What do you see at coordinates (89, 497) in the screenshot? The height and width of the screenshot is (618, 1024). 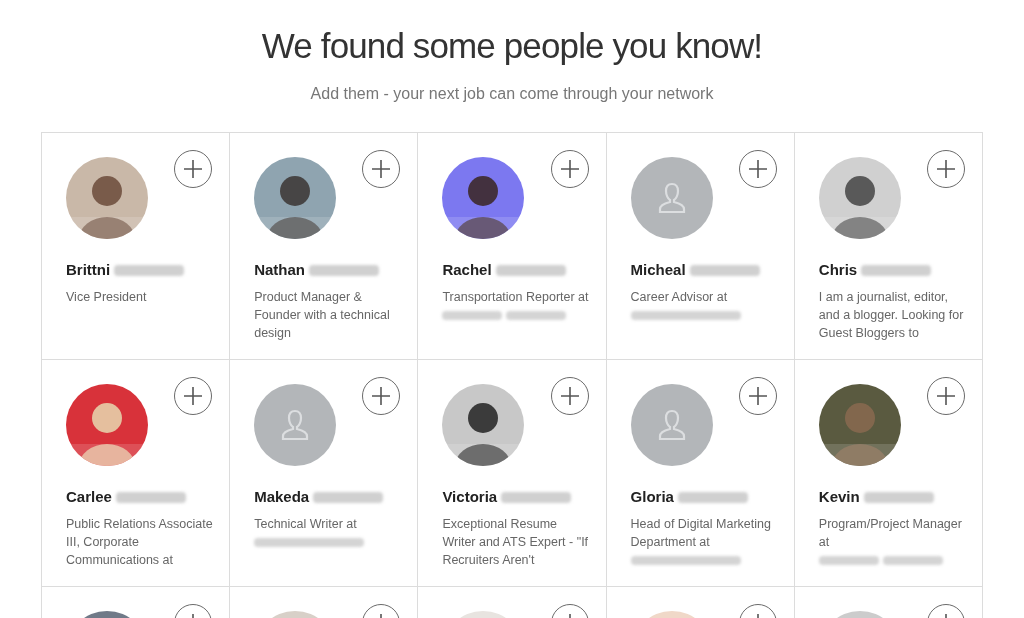 I see `person-name: Carlee` at bounding box center [89, 497].